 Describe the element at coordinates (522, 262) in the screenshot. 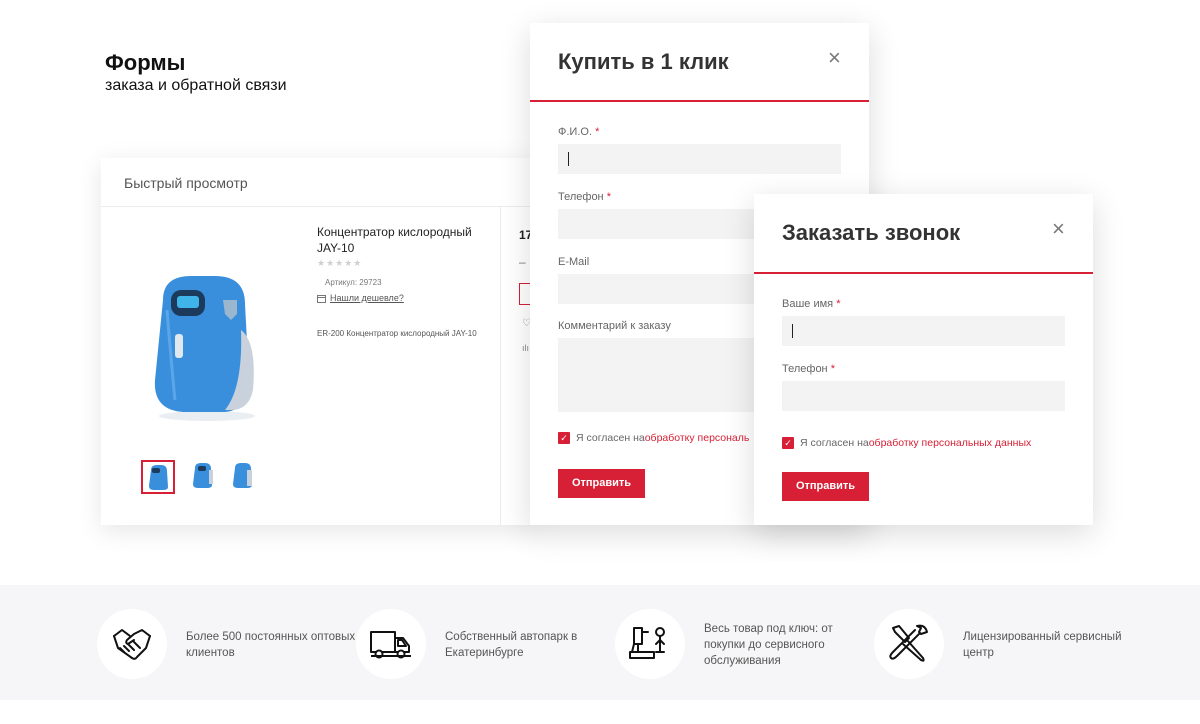

I see `quantity-minus-button: –` at that location.